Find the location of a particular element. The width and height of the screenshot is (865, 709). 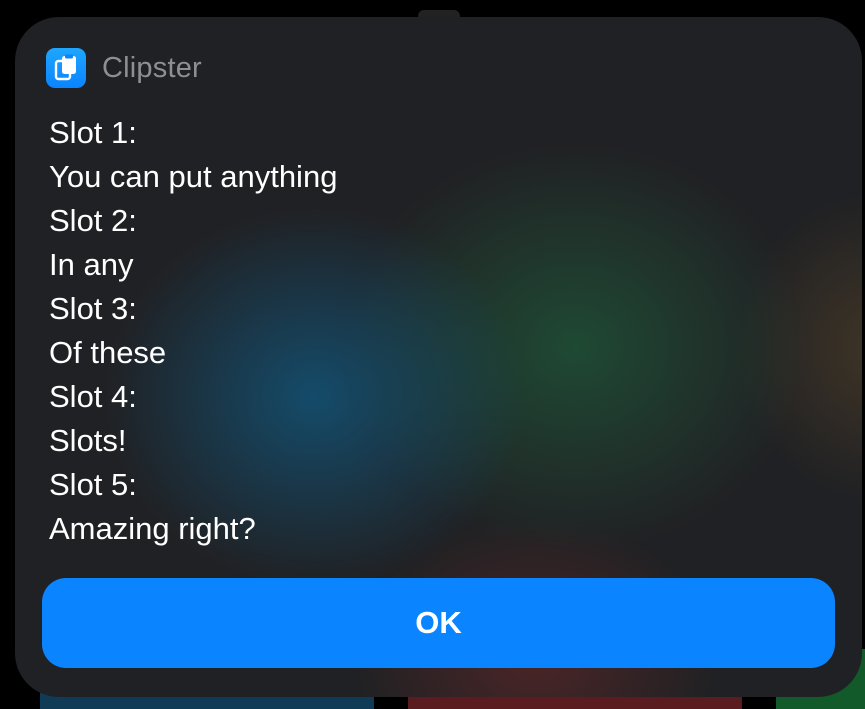

app-name: Clipster is located at coordinates (152, 67).